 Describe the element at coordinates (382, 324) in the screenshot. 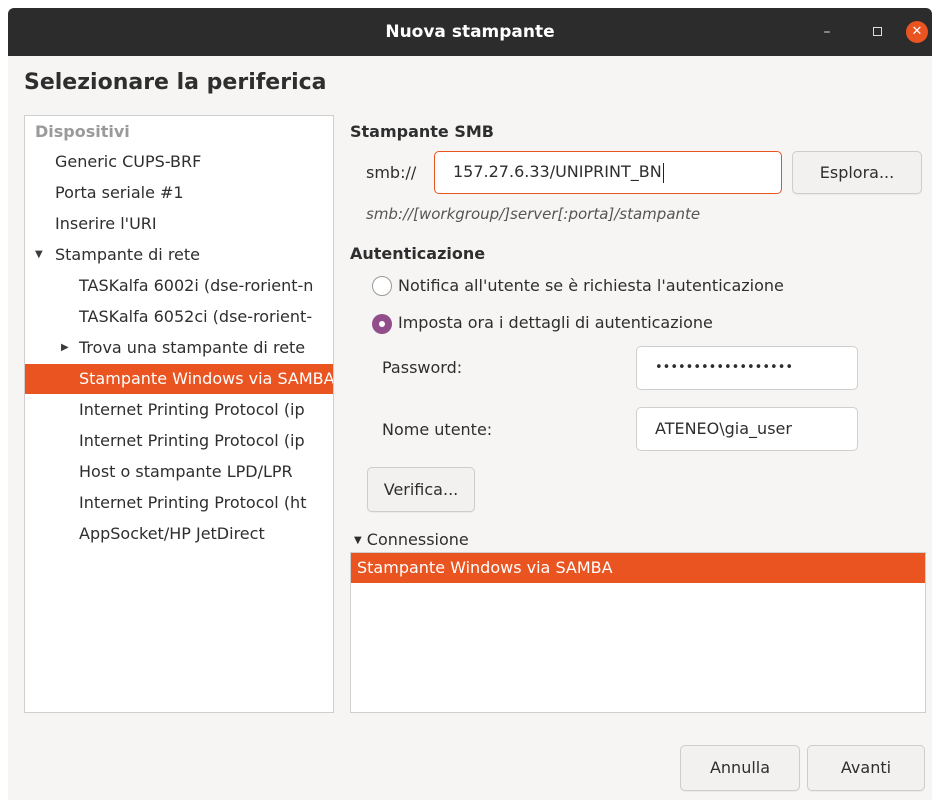

I see `radio-set-auth-now` at that location.